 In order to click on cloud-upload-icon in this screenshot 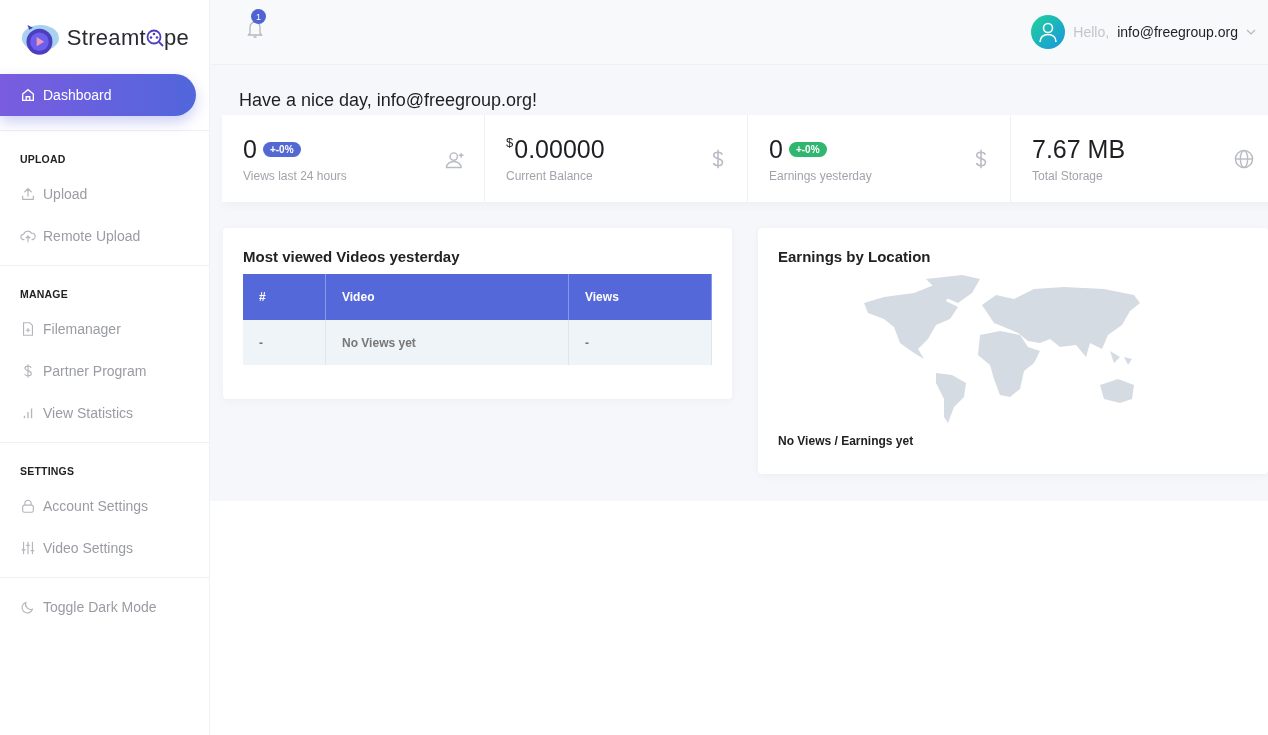, I will do `click(28, 236)`.